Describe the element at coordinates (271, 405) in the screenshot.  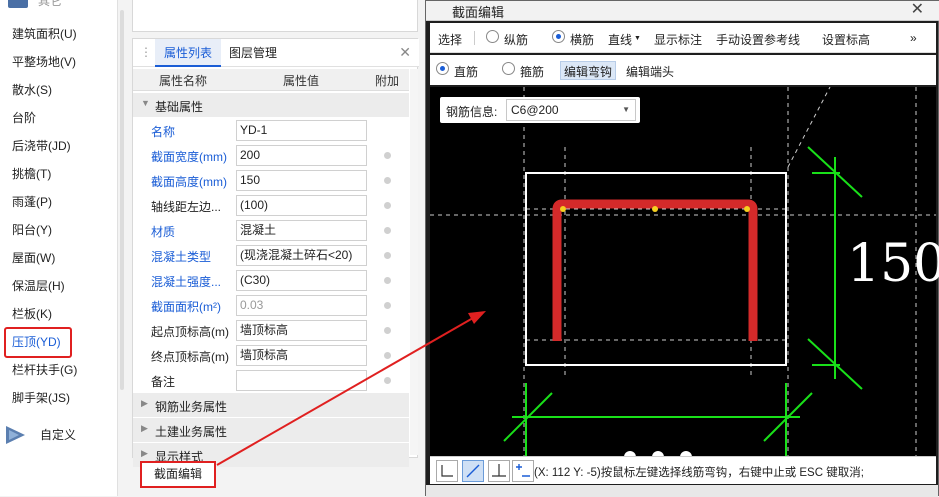
I see `property-group-collapsed: ▶ 钢筋业务属性` at that location.